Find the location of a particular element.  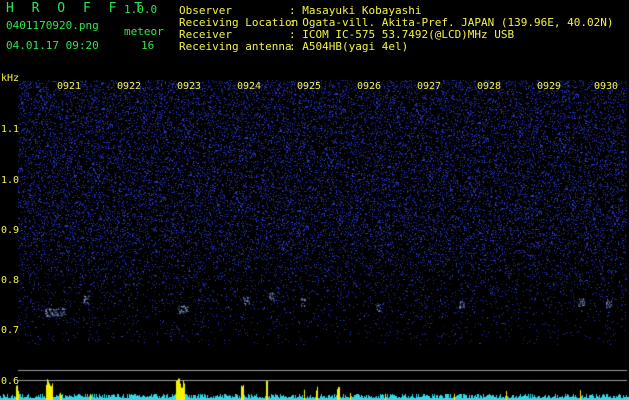

time-tick: 0927 is located at coordinates (429, 86).